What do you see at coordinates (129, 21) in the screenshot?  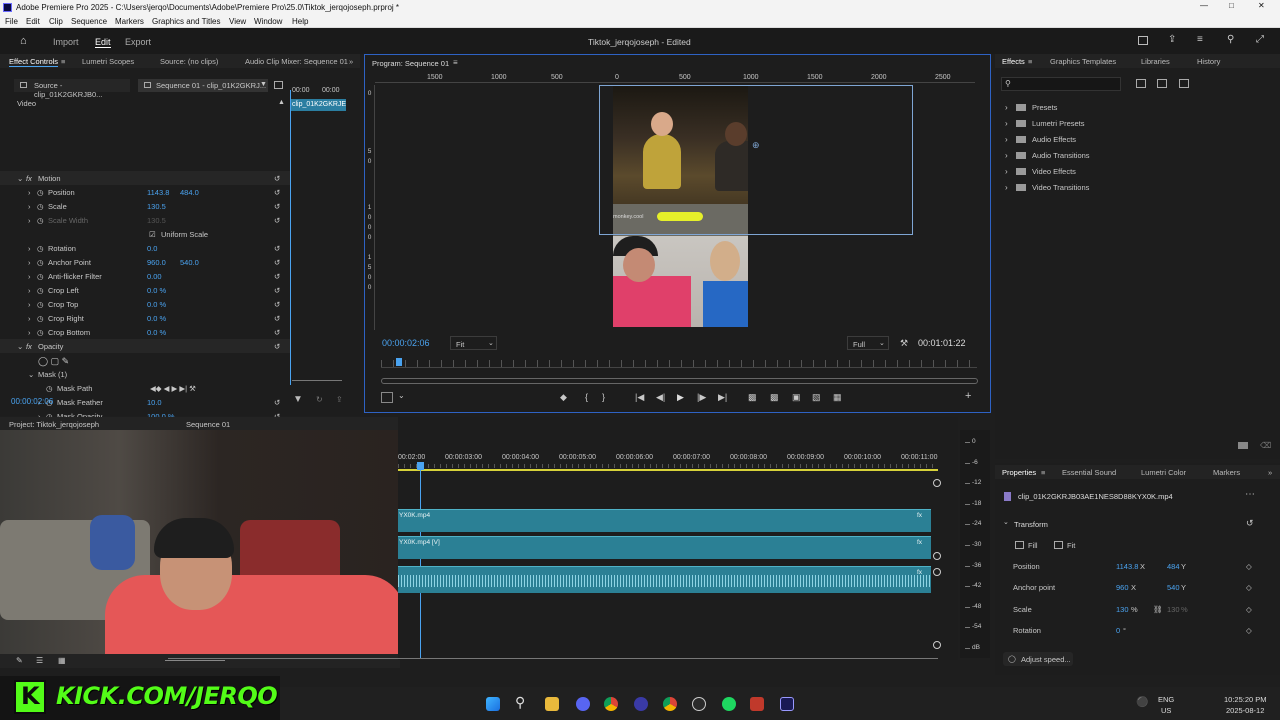 I see `menu-markers: Markers` at bounding box center [129, 21].